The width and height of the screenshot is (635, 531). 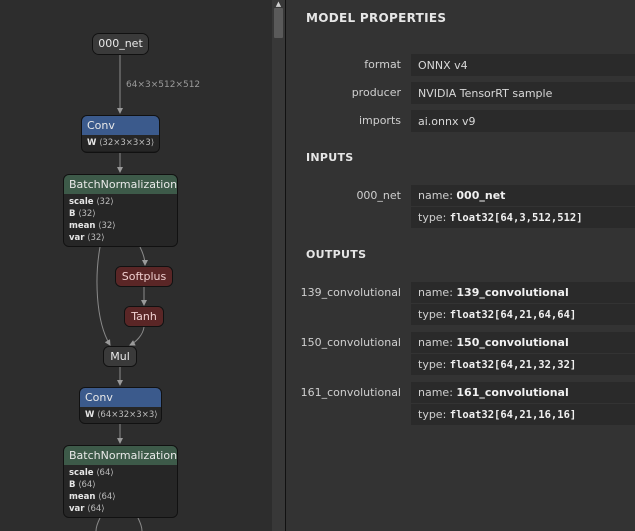 I want to click on node-attribute: scale ⟨32⟩, so click(x=91, y=202).